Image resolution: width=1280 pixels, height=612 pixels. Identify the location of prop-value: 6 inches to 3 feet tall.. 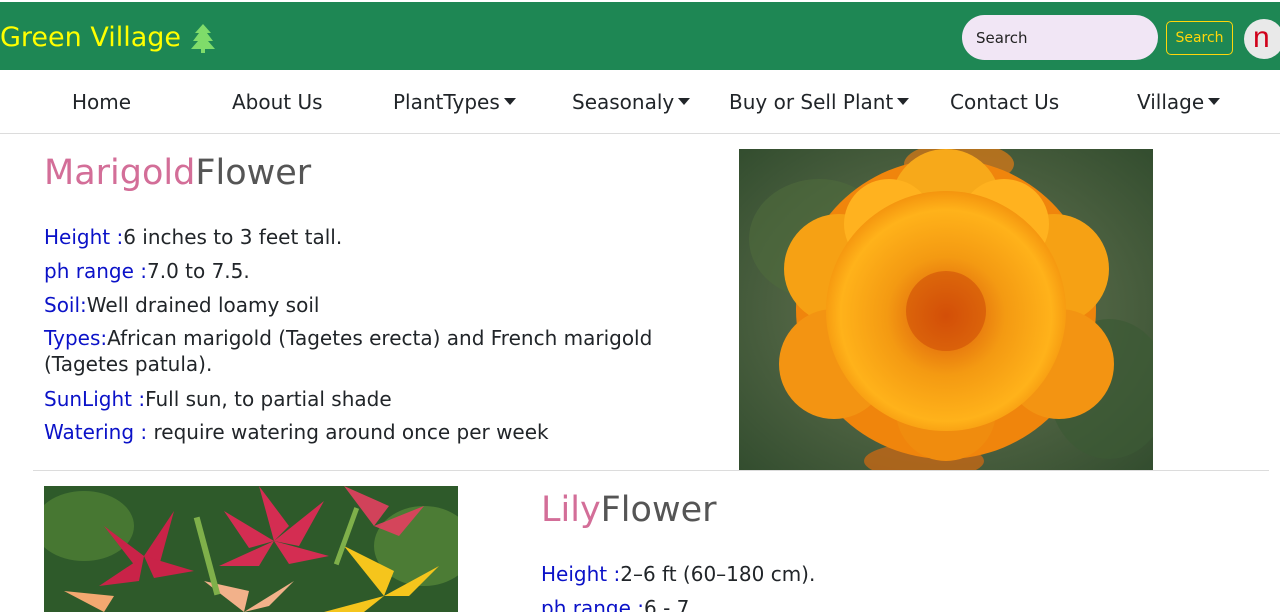
(233, 237).